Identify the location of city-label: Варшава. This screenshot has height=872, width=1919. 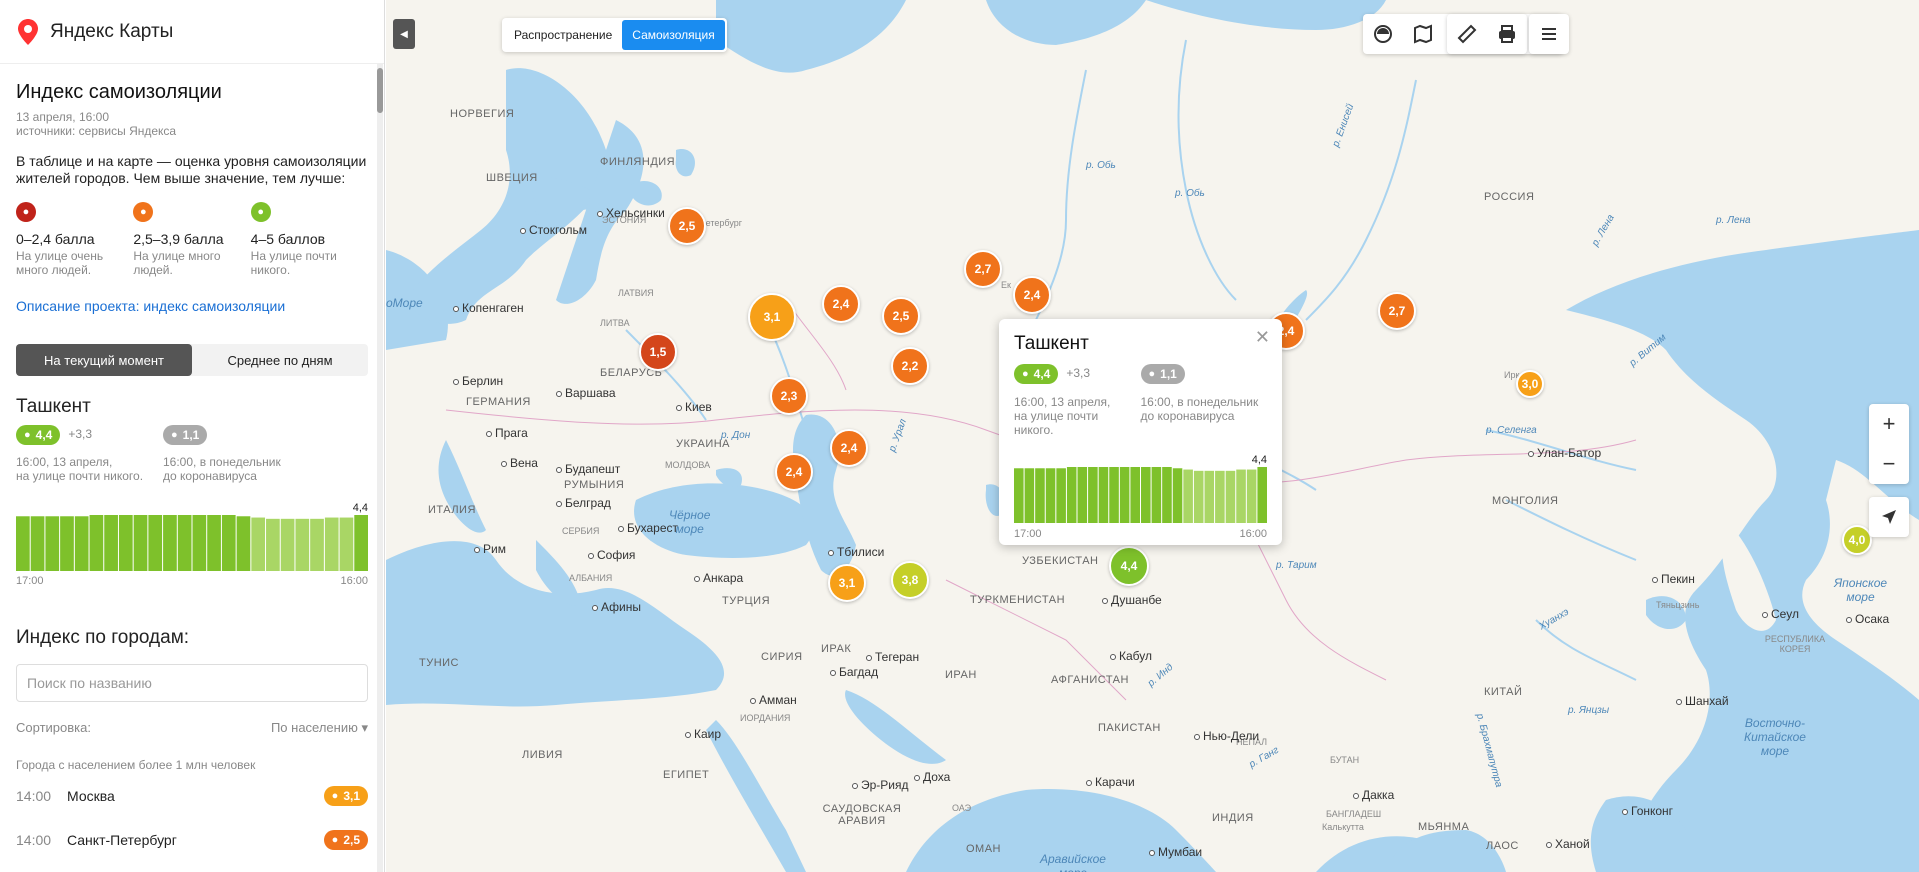
(586, 393).